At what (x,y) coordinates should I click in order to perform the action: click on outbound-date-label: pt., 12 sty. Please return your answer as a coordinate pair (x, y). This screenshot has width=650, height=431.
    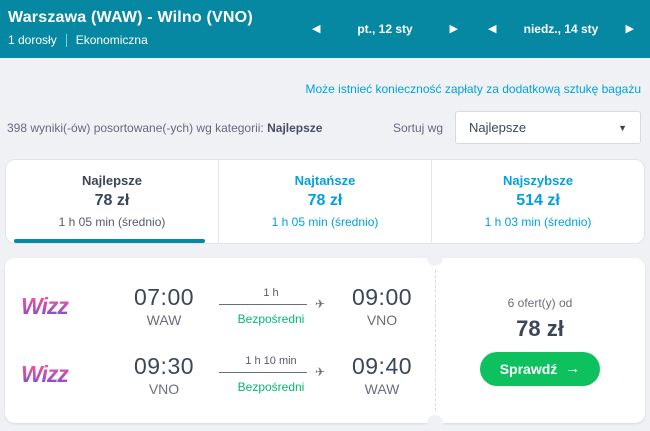
    Looking at the image, I should click on (385, 29).